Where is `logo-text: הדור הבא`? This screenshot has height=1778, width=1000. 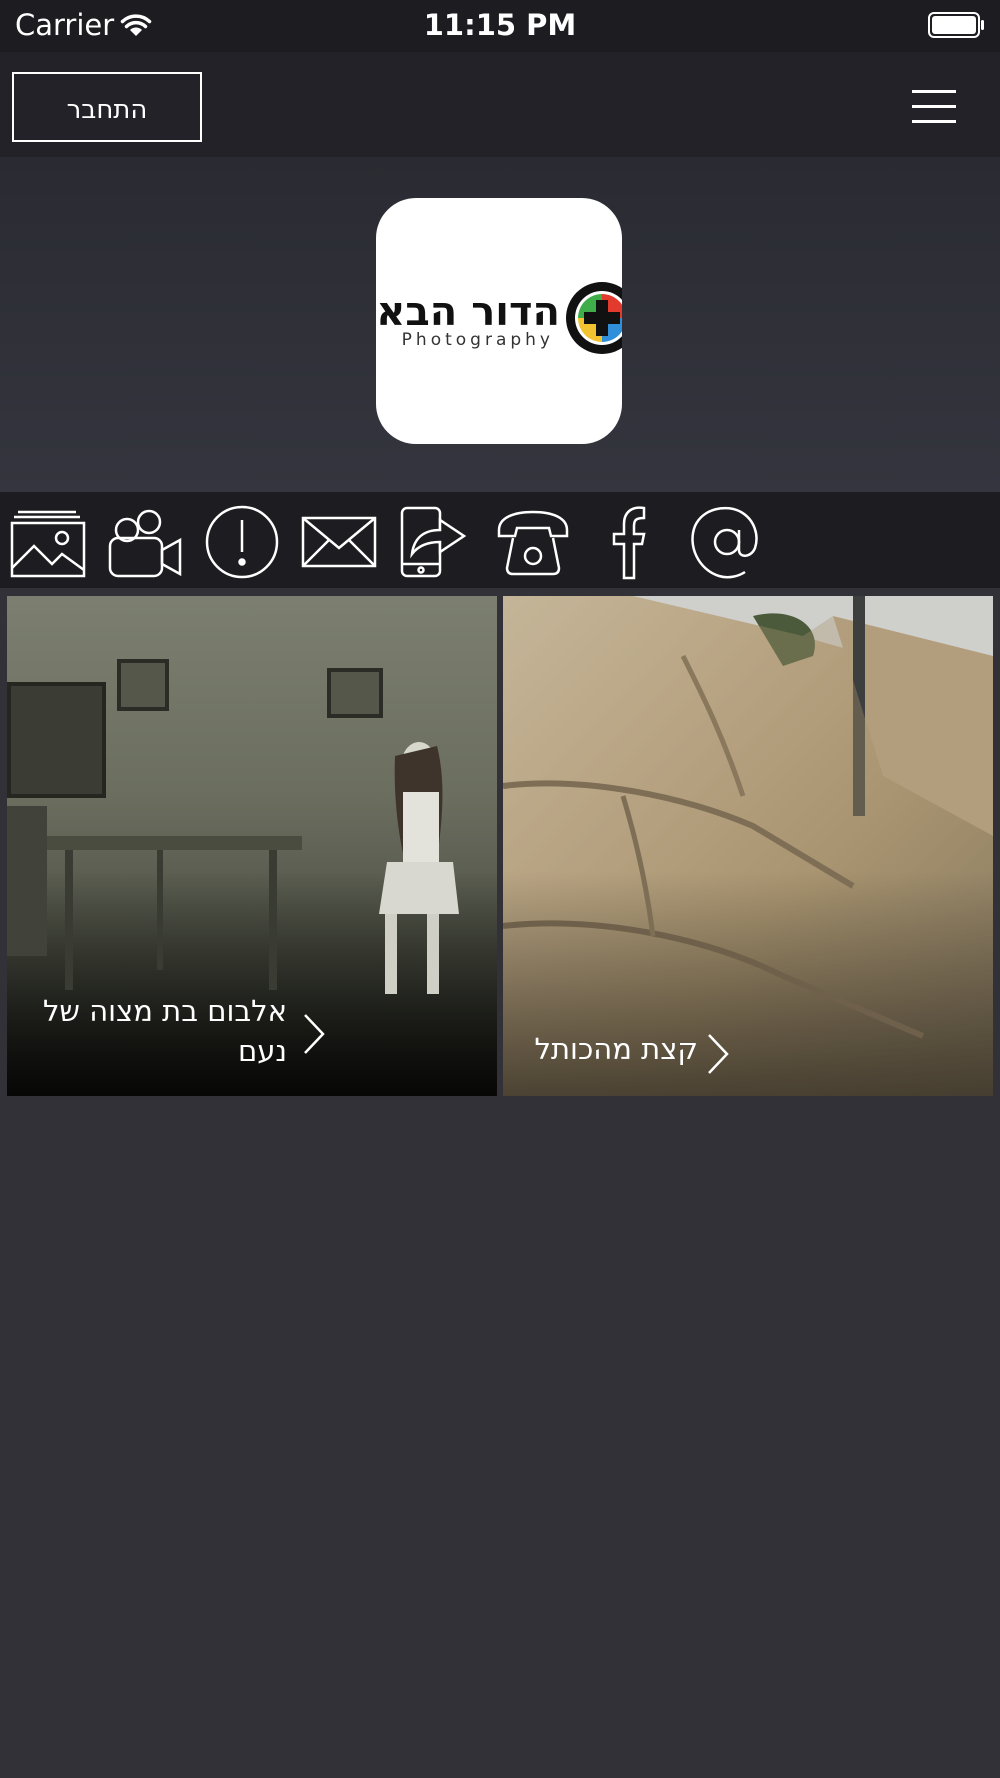 logo-text: הדור הבא is located at coordinates (468, 312).